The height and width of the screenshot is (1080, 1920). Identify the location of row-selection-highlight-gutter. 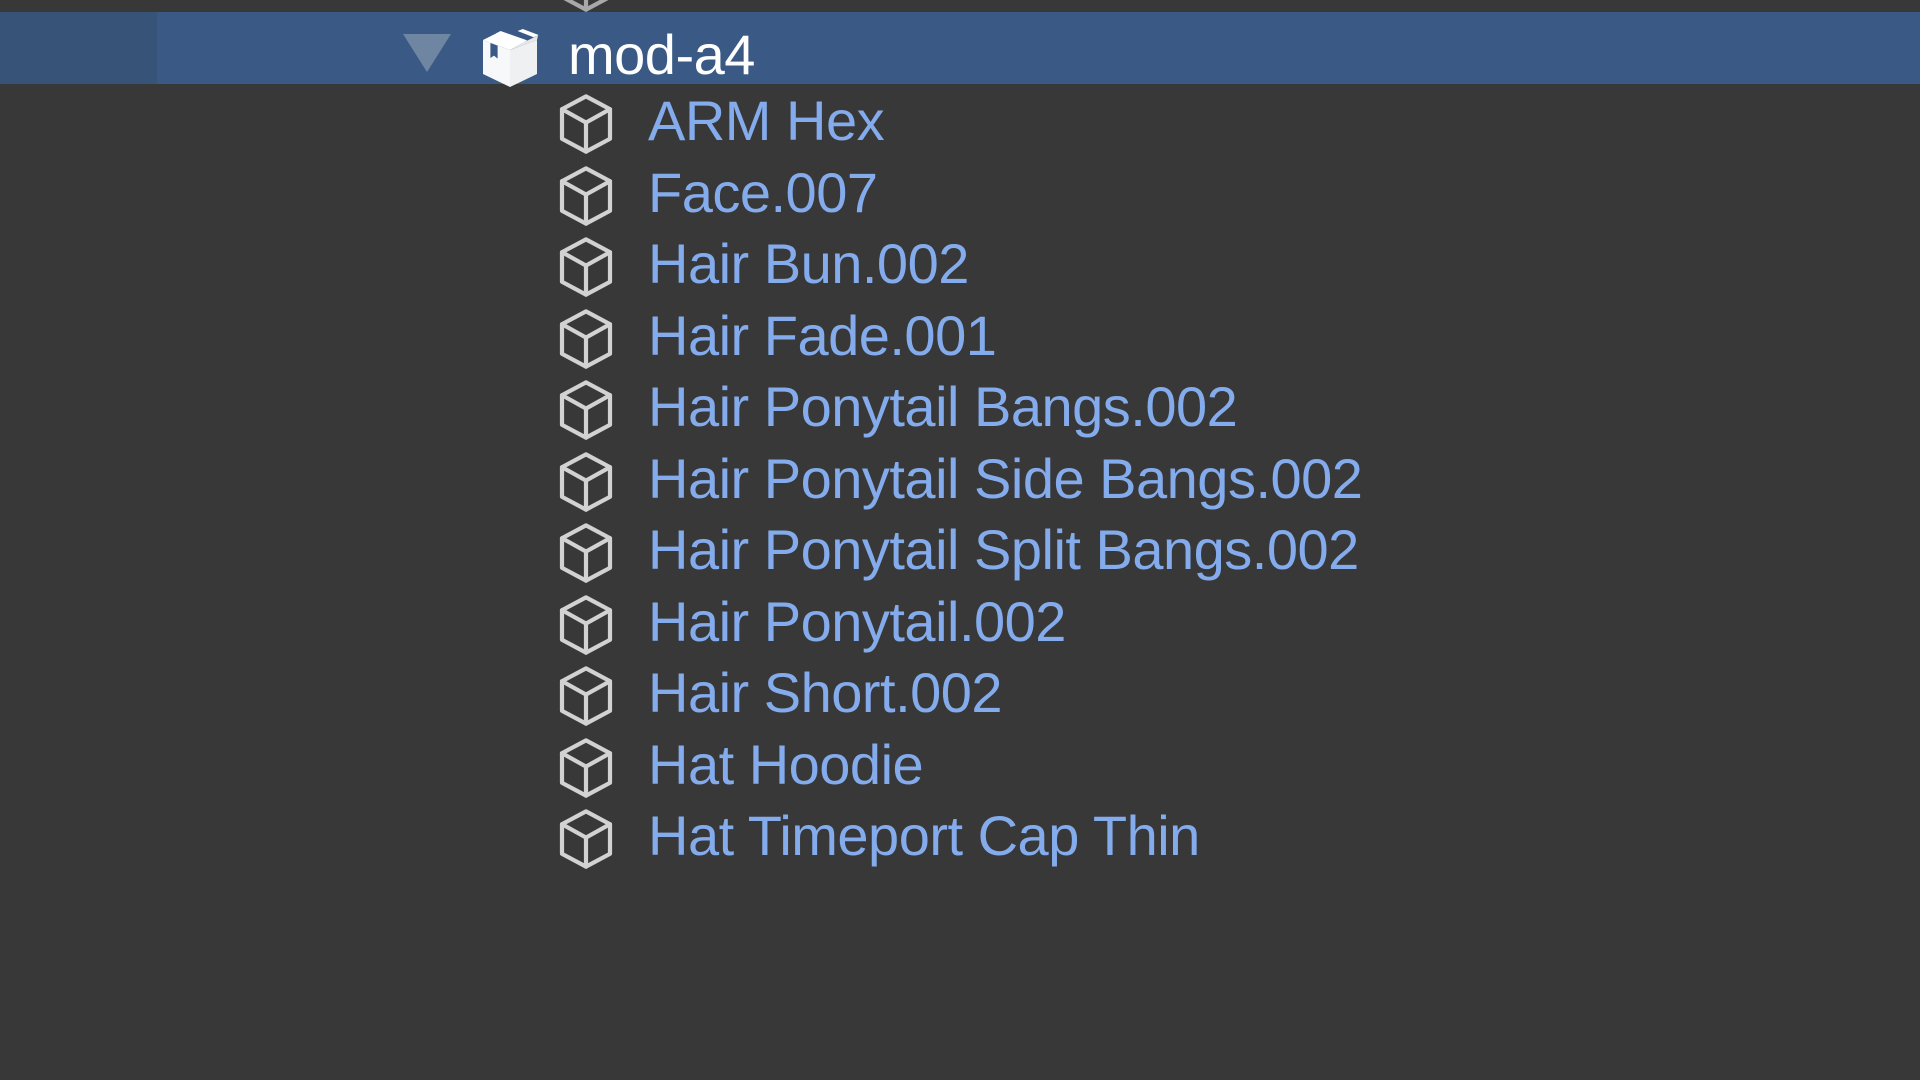
(78, 48).